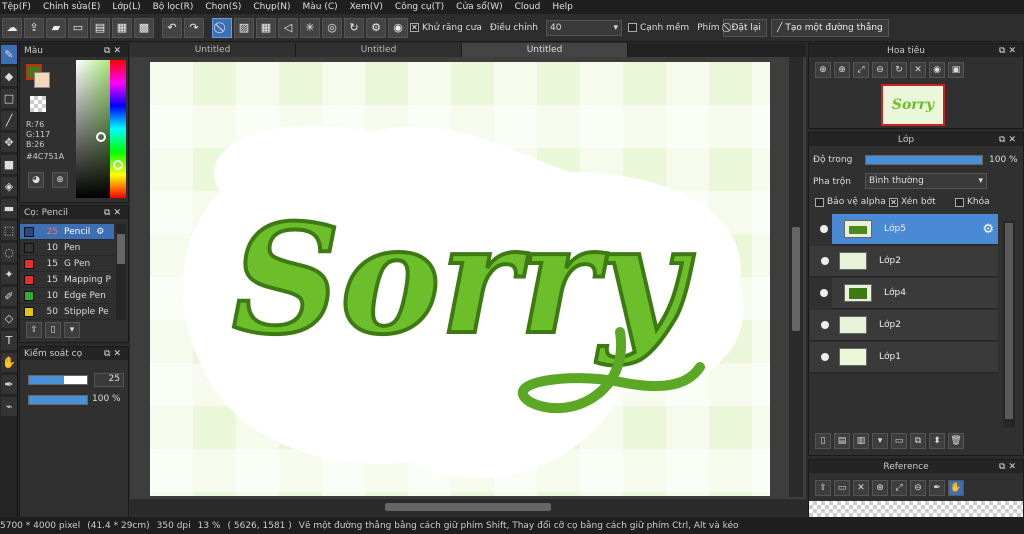  I want to click on layer-row-lop1: Lớp1, so click(904, 357).